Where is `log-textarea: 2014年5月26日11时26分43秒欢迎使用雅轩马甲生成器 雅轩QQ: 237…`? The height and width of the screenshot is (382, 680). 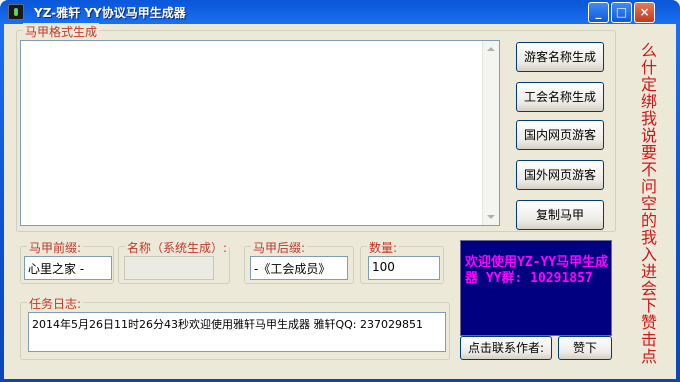 log-textarea: 2014年5月26日11时26分43秒欢迎使用雅轩马甲生成器 雅轩QQ: 237… is located at coordinates (237, 332).